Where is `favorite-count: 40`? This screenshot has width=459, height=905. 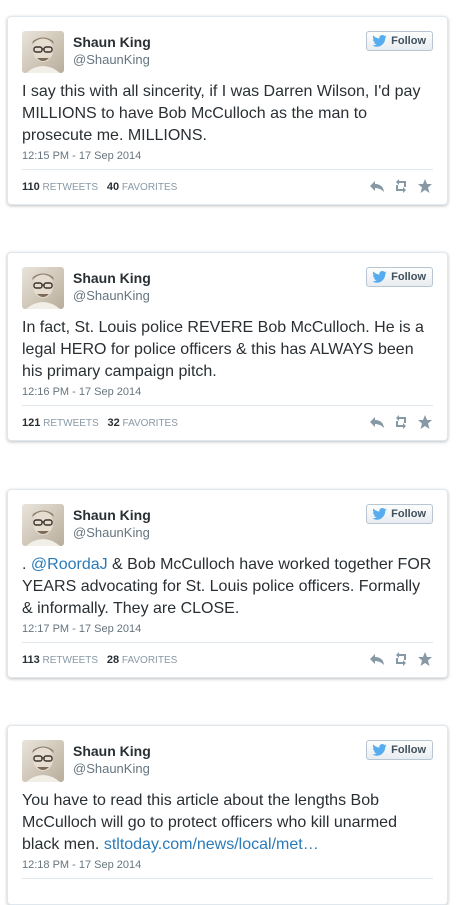 favorite-count: 40 is located at coordinates (113, 187).